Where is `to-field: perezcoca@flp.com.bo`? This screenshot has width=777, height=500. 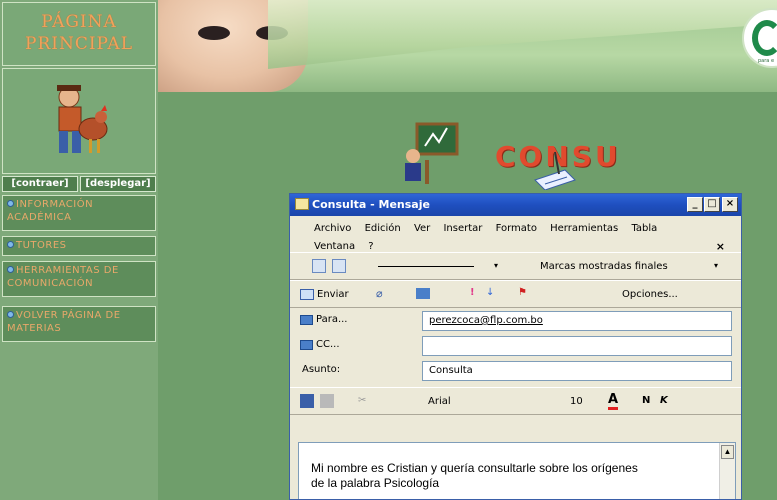
to-field: perezcoca@flp.com.bo is located at coordinates (577, 321).